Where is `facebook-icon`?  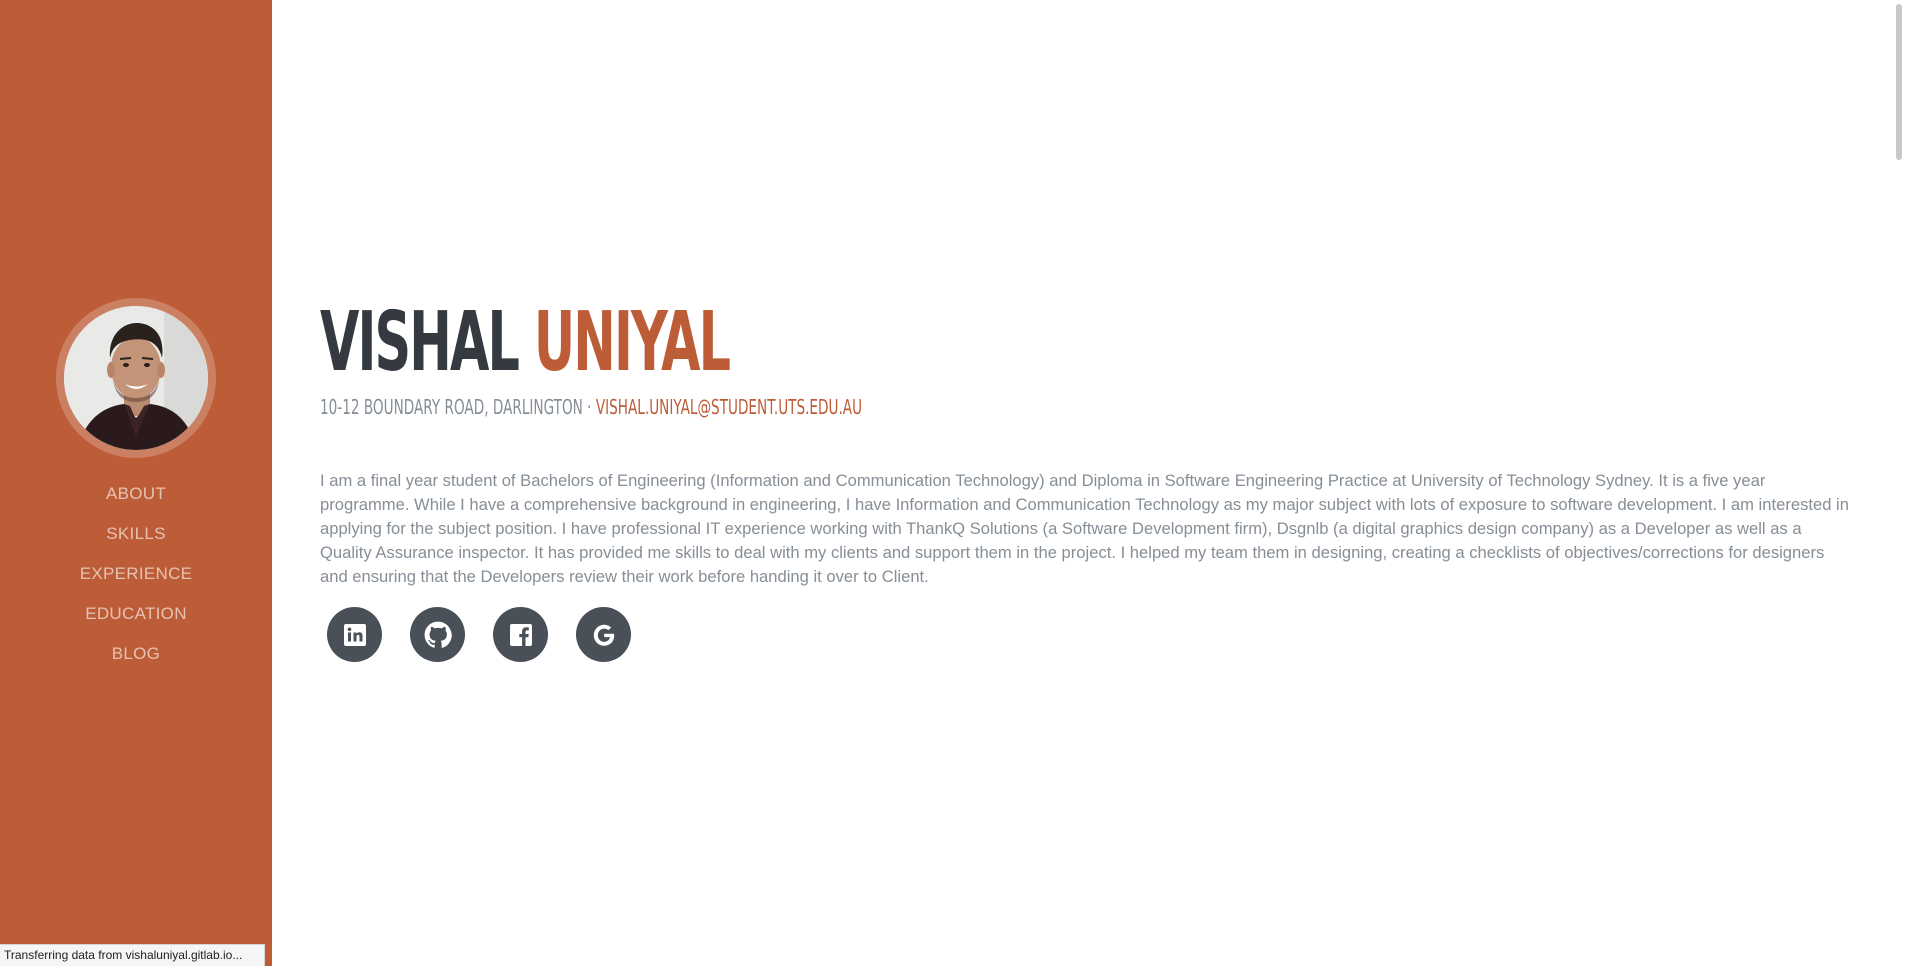 facebook-icon is located at coordinates (520, 634).